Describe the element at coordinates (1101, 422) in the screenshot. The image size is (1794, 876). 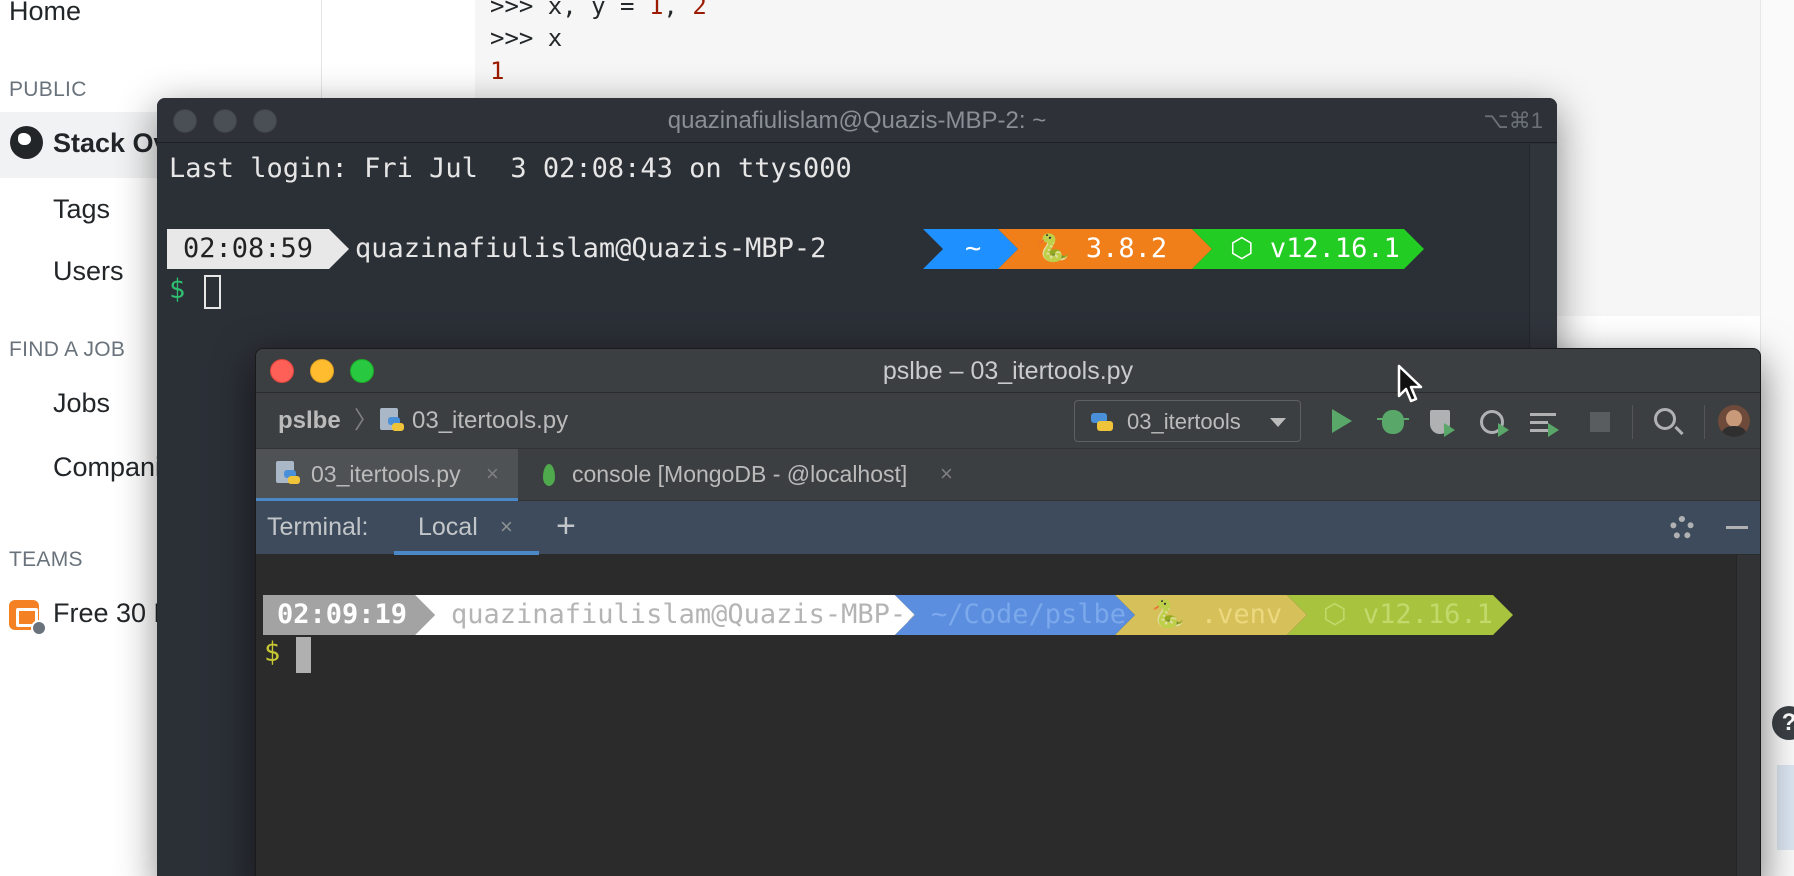
I see `python-icon` at that location.